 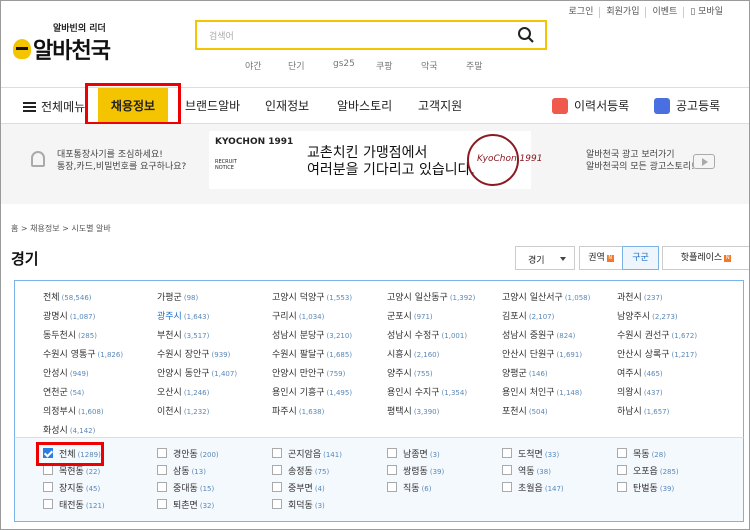 I want to click on dong-item: 곤지암읍 (141), so click(x=307, y=453).